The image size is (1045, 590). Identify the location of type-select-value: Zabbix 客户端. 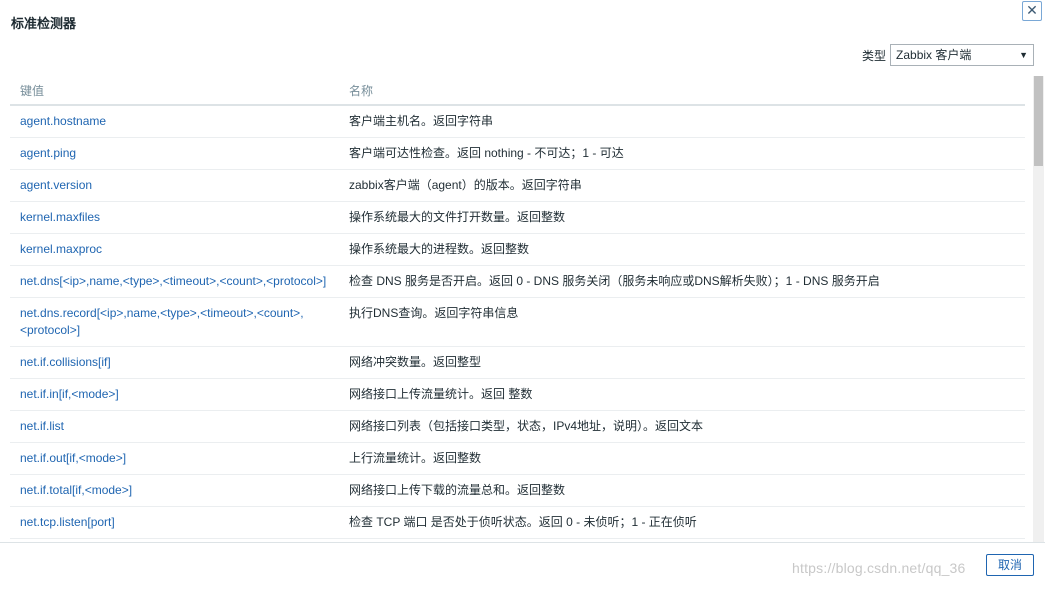
(934, 55).